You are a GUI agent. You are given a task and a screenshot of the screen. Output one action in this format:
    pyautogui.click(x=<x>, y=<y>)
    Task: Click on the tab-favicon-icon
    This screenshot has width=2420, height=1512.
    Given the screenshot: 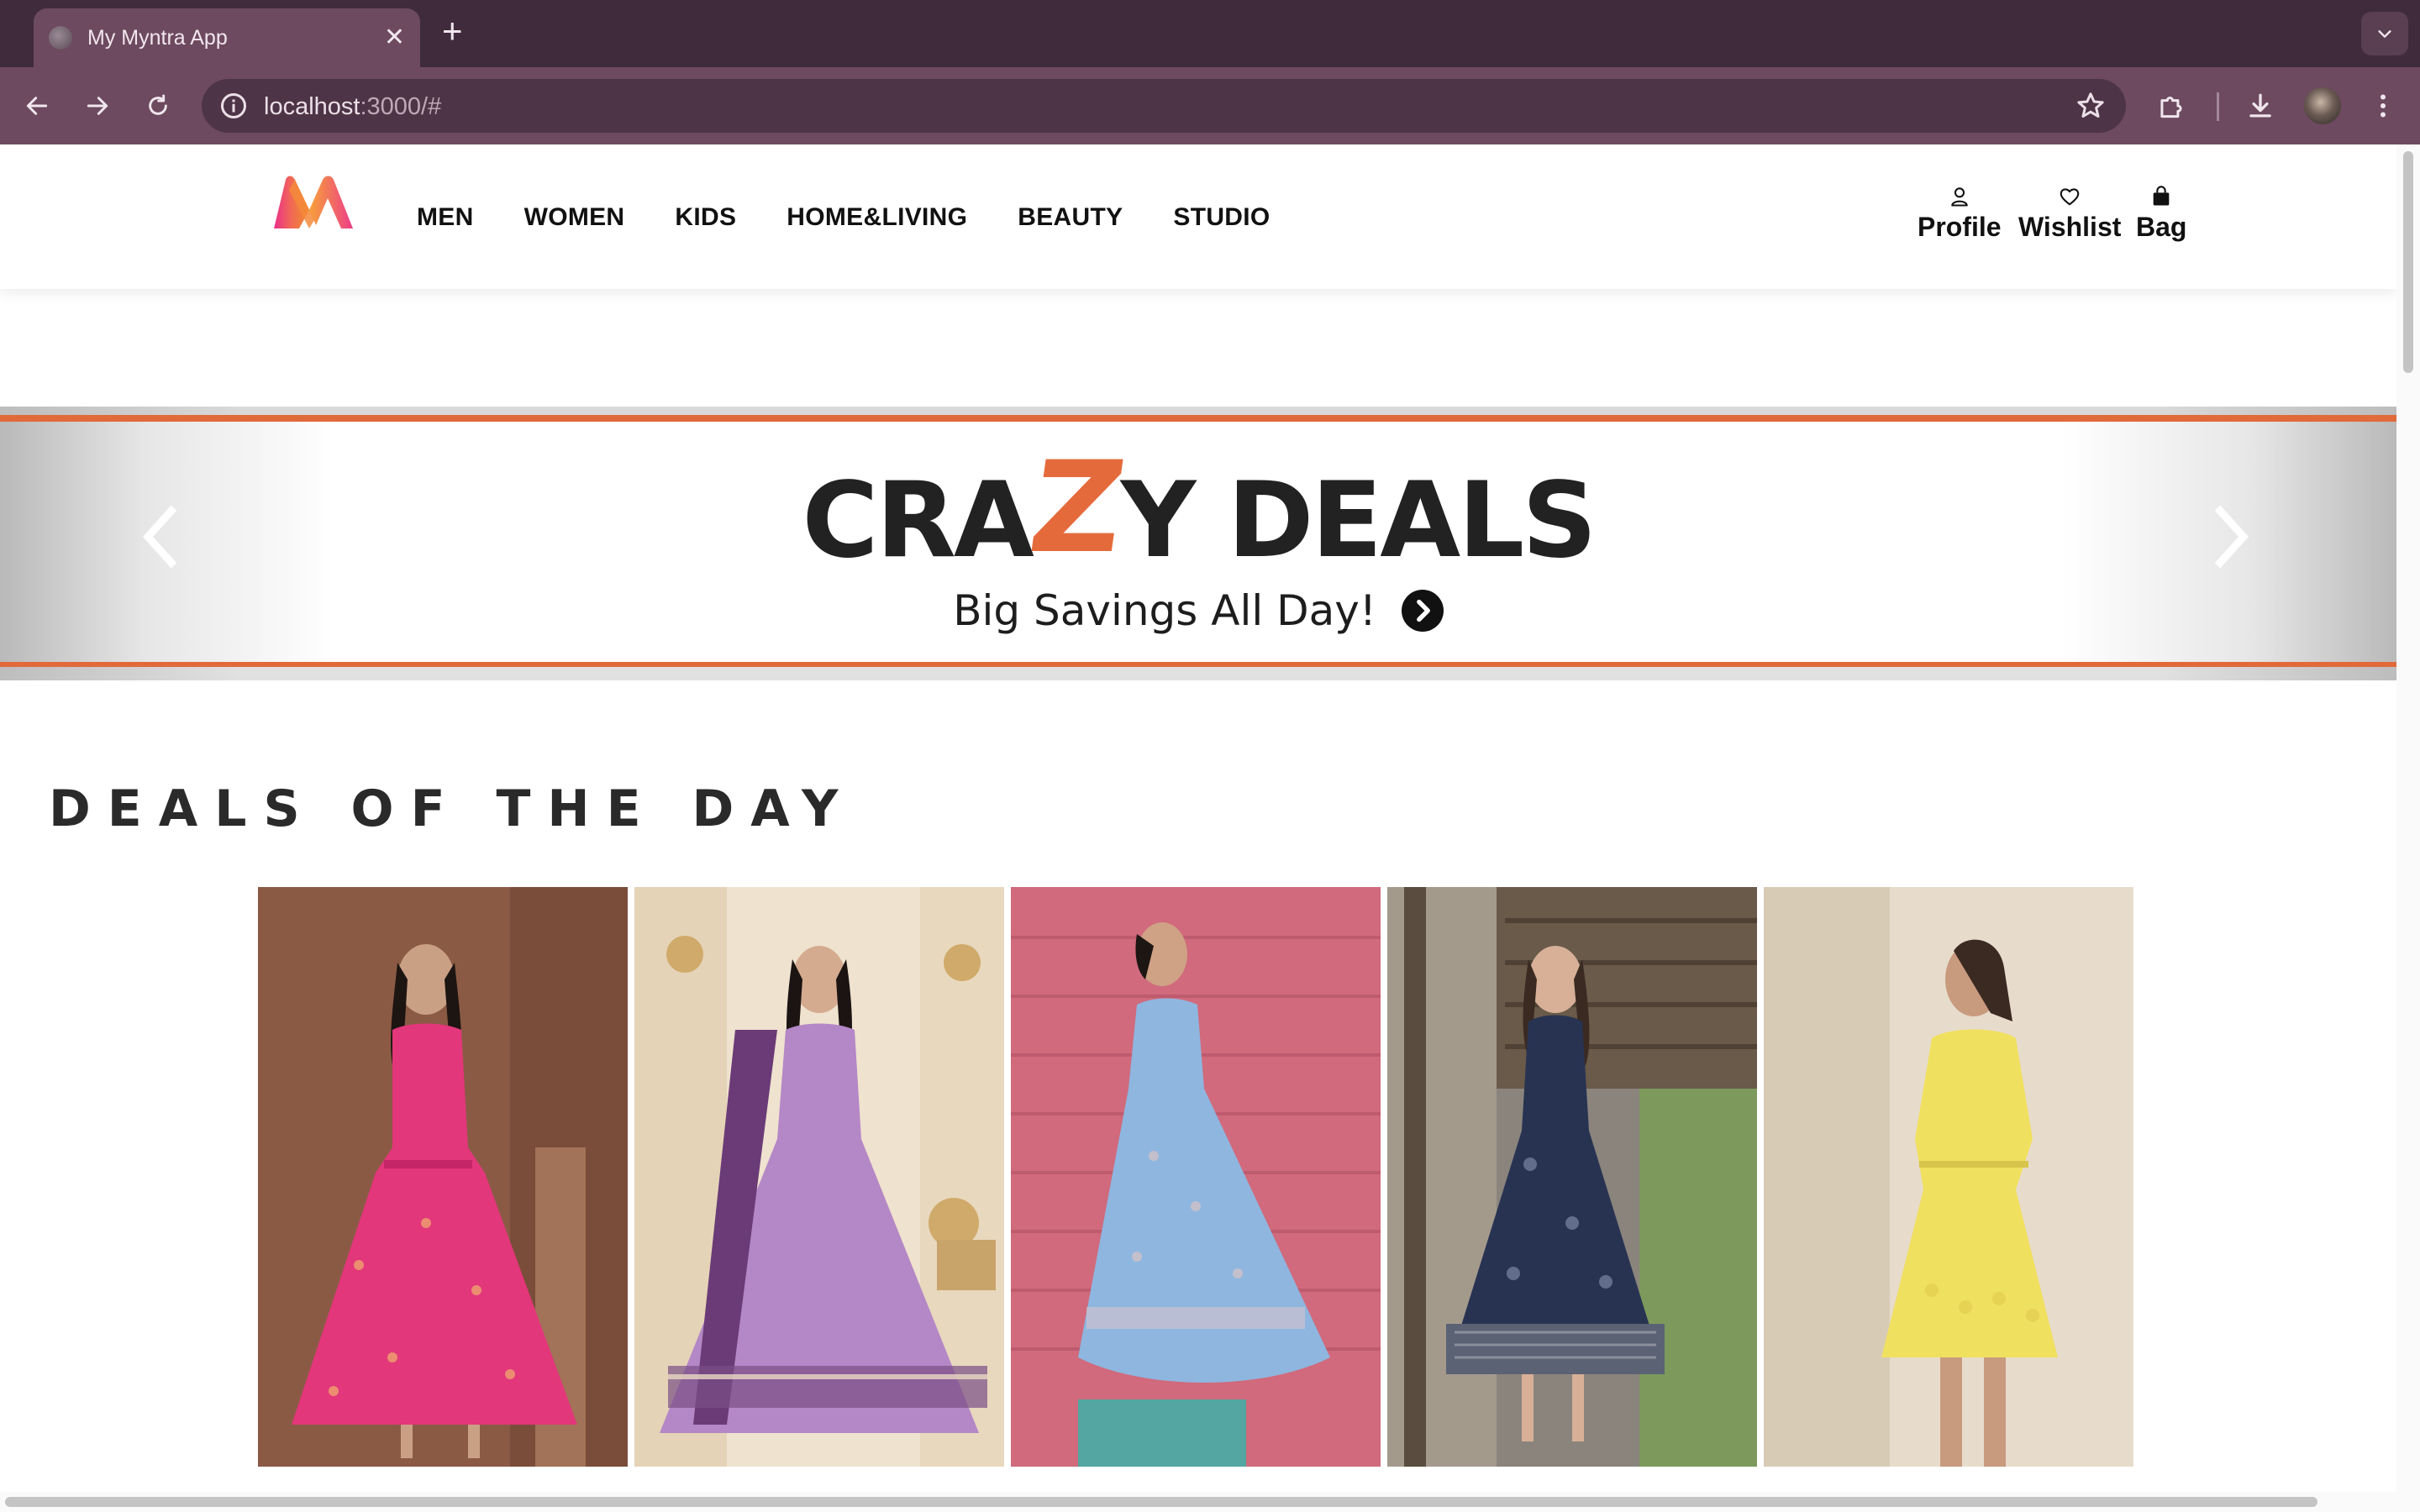 What is the action you would take?
    pyautogui.click(x=60, y=38)
    